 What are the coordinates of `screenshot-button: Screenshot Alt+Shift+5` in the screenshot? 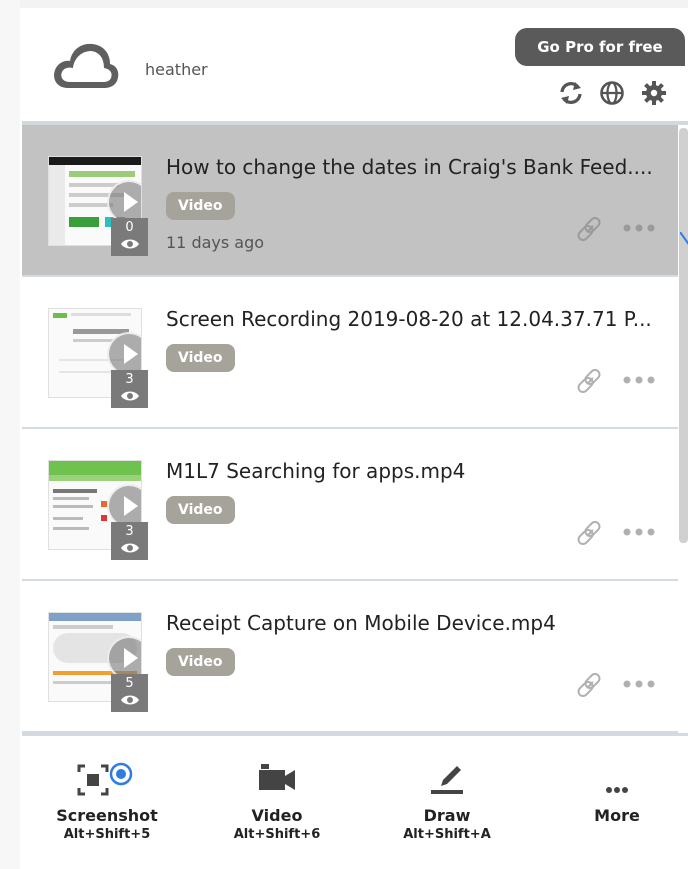 It's located at (107, 798).